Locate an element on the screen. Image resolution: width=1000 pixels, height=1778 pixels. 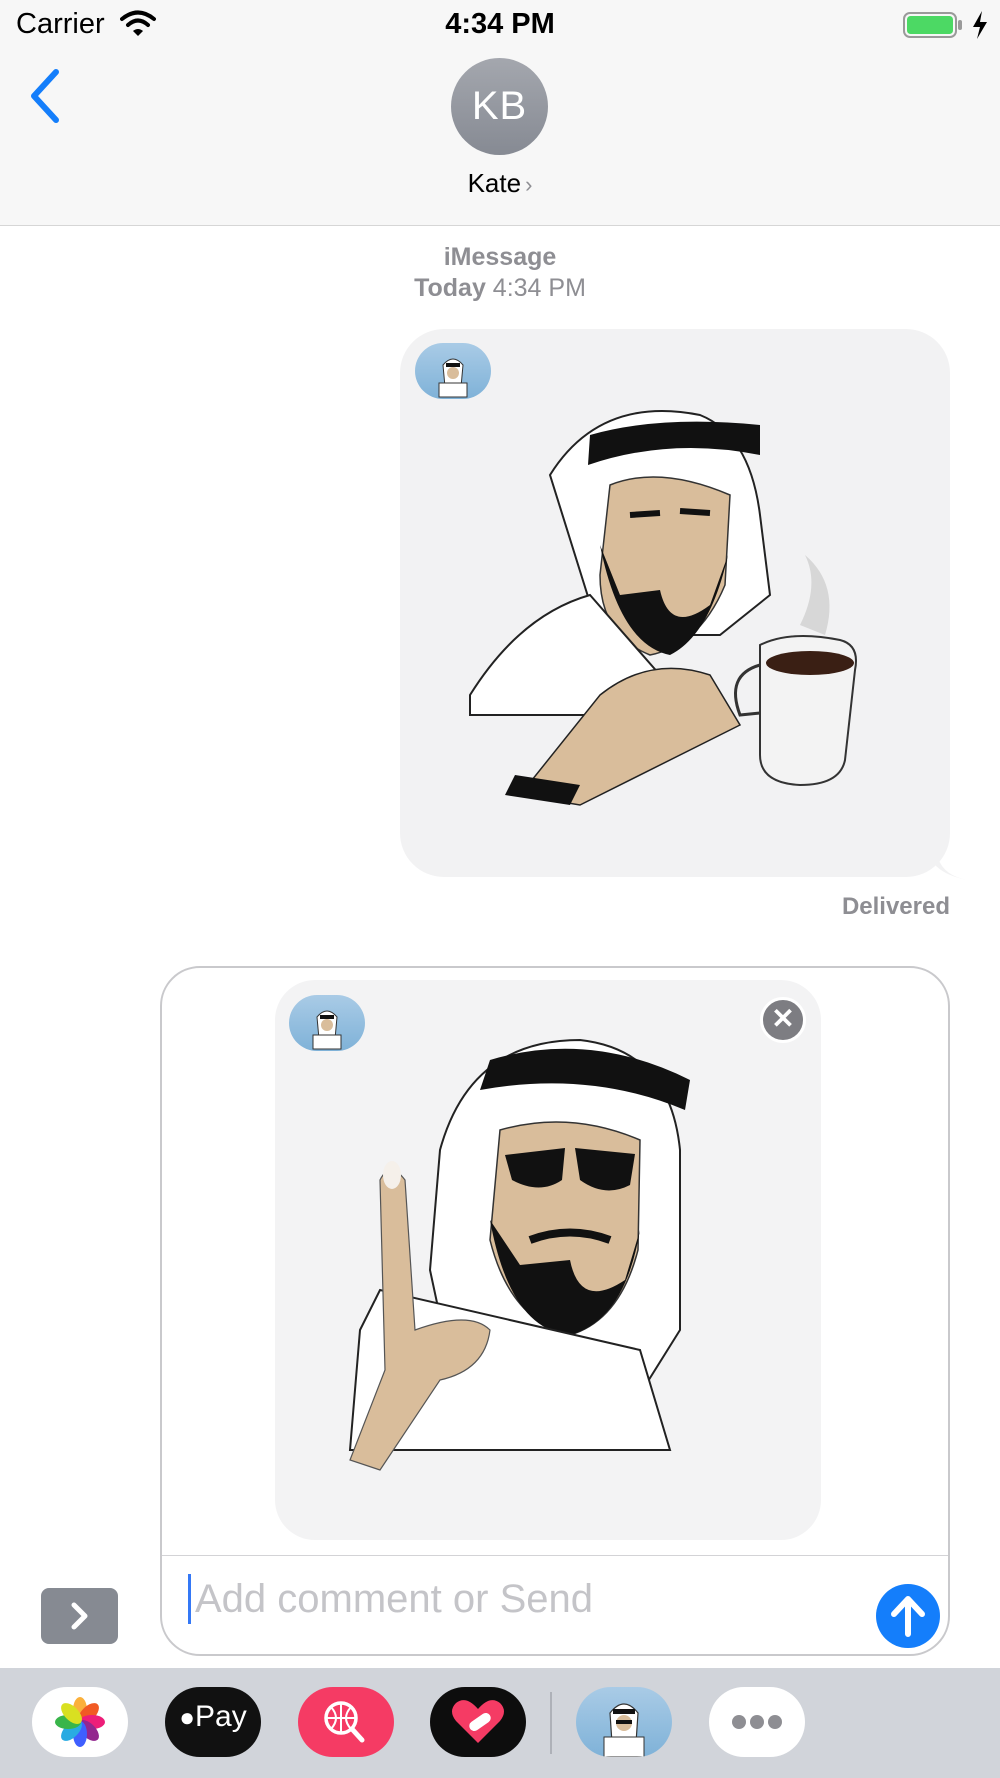
photos-app-icon is located at coordinates (80, 1722).